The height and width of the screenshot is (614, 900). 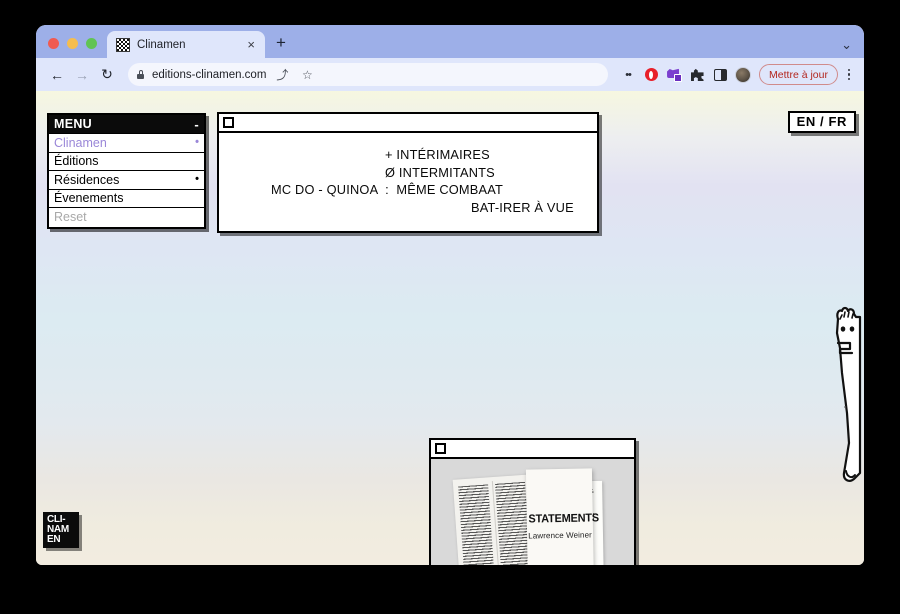 I want to click on back-button: ←, so click(x=57, y=75).